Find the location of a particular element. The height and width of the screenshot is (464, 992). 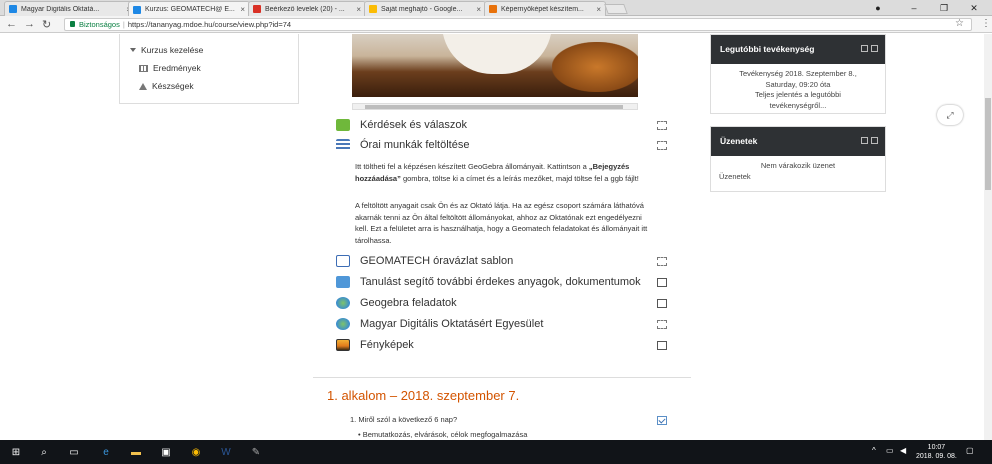

activity-forum: Kérdések és válaszok is located at coordinates (401, 125).